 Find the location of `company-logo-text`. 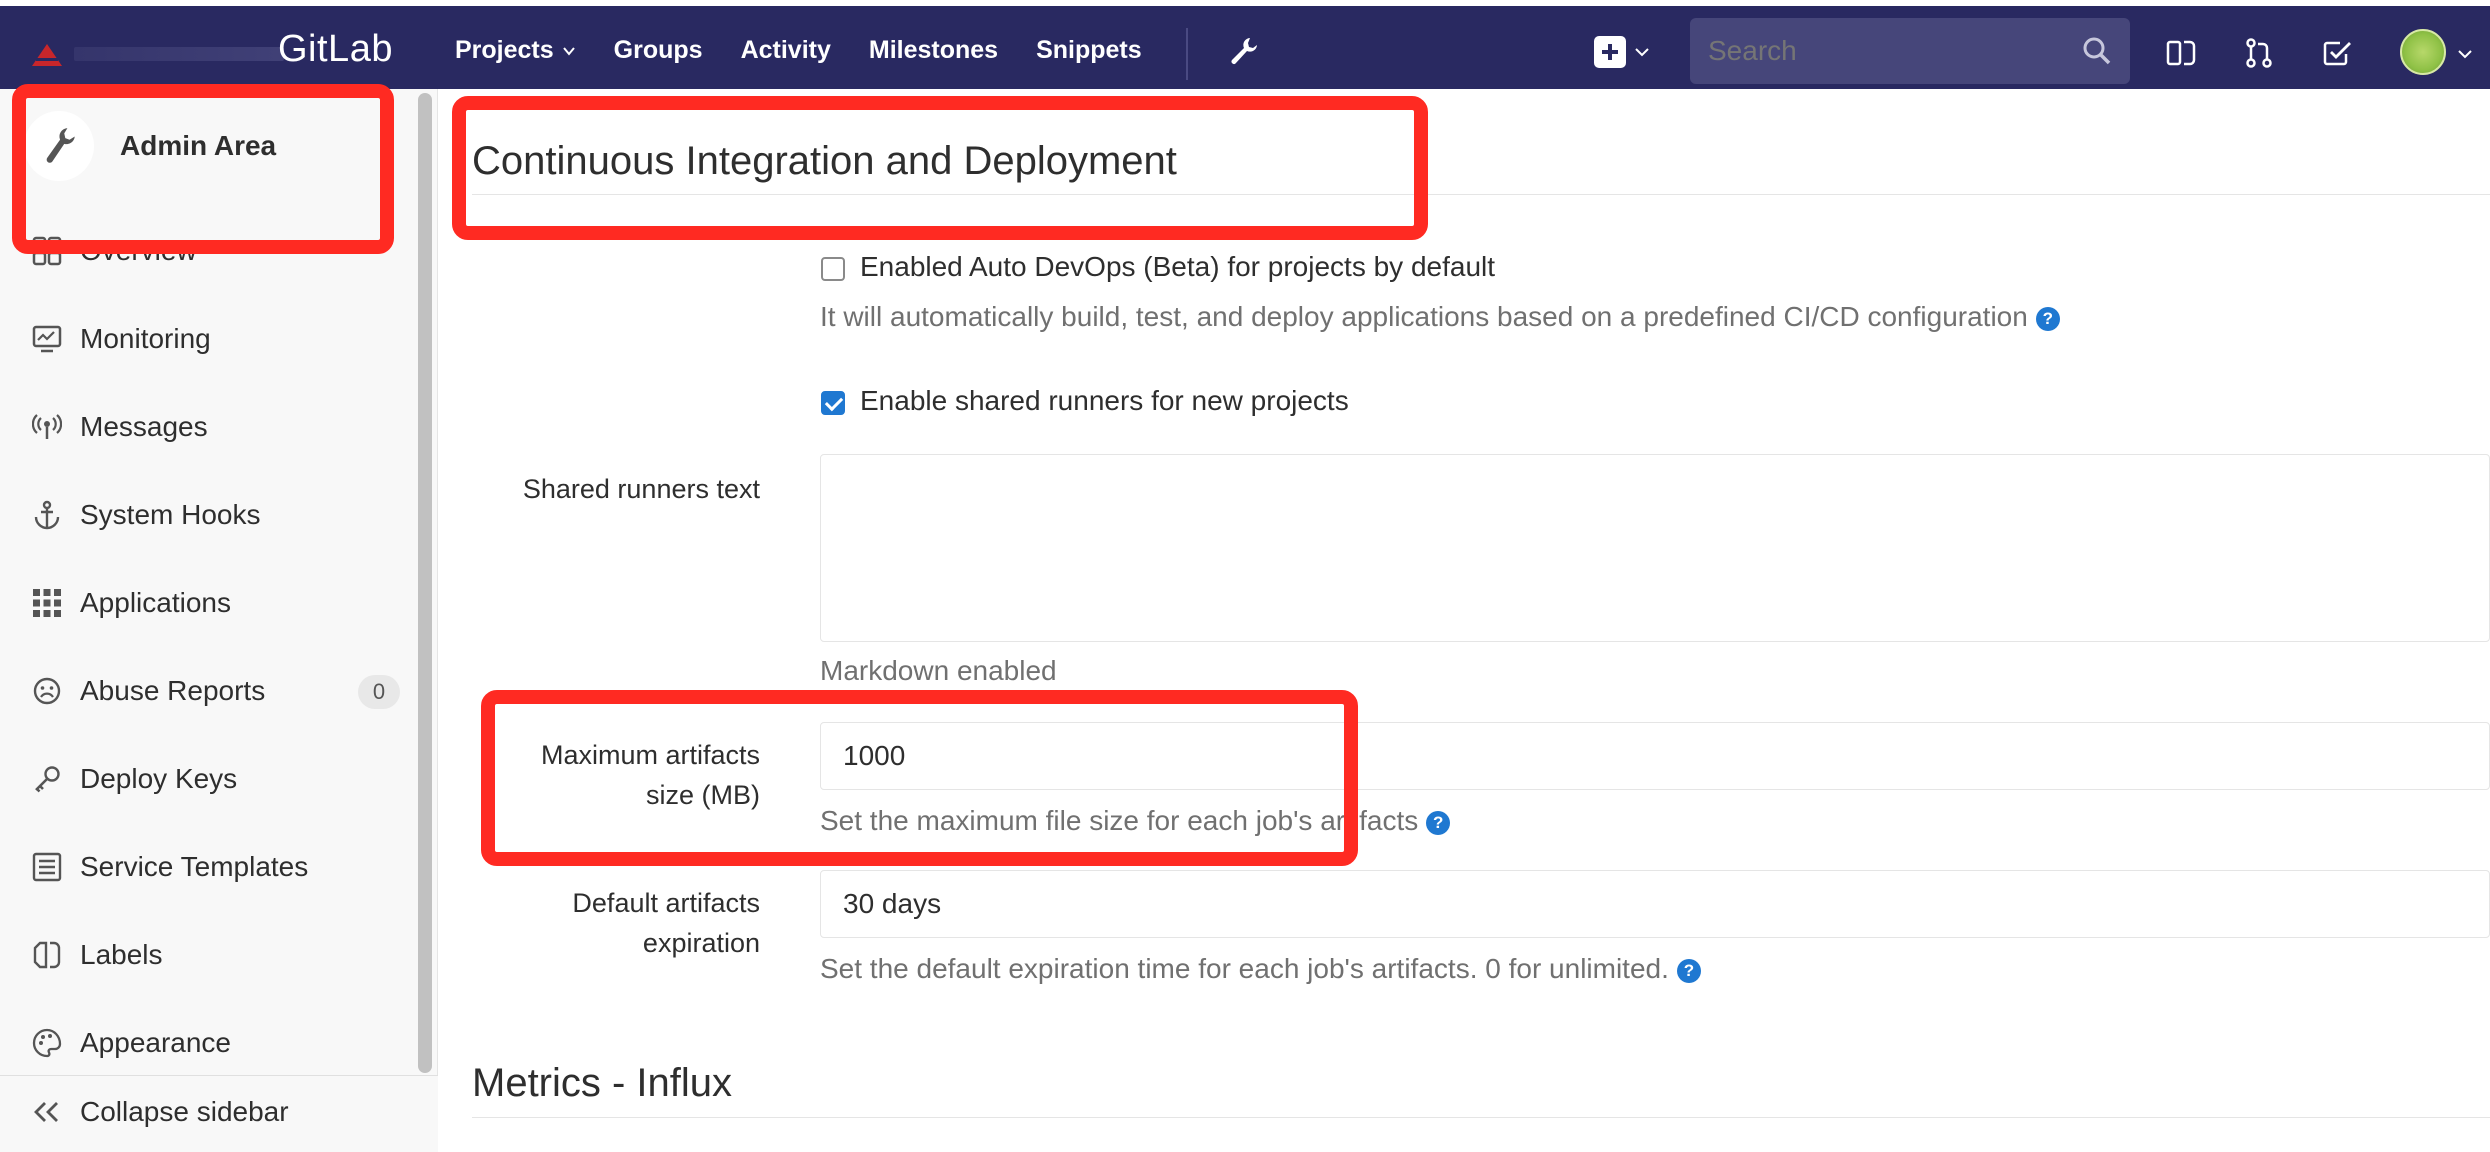

company-logo-text is located at coordinates (179, 54).